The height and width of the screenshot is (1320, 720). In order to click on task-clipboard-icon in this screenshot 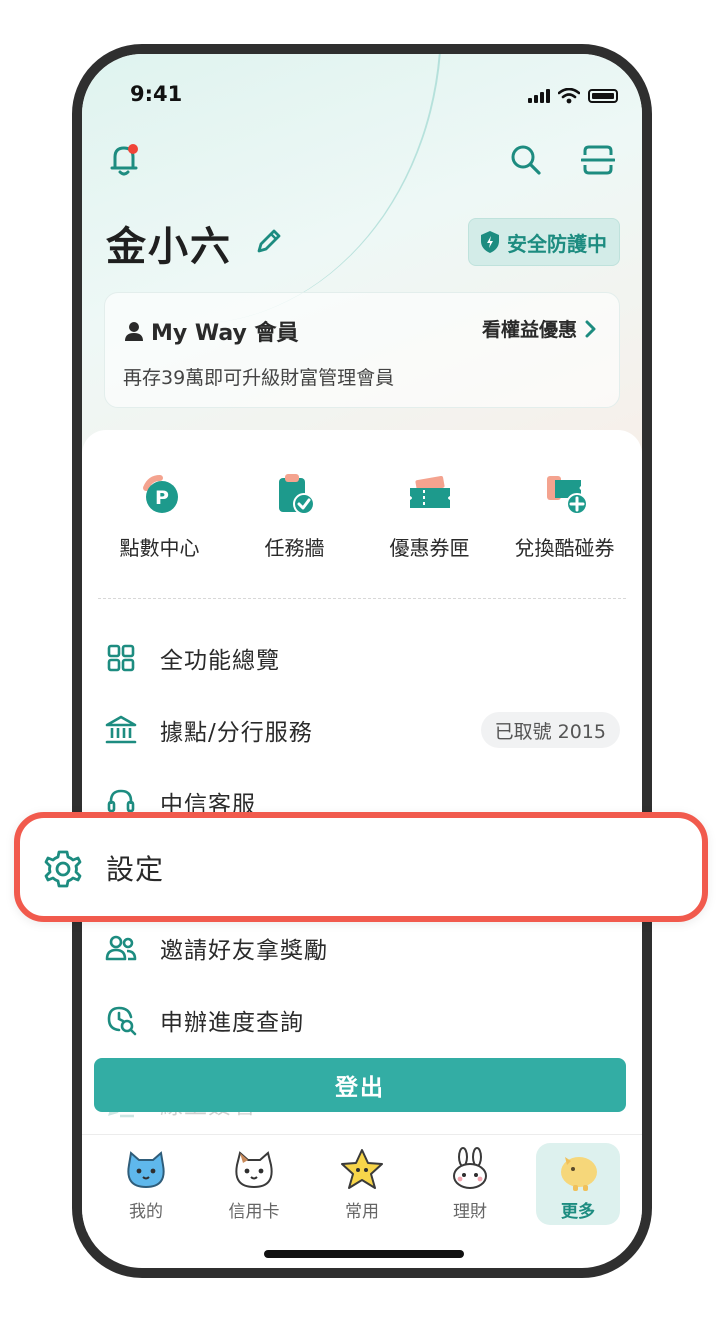, I will do `click(295, 494)`.